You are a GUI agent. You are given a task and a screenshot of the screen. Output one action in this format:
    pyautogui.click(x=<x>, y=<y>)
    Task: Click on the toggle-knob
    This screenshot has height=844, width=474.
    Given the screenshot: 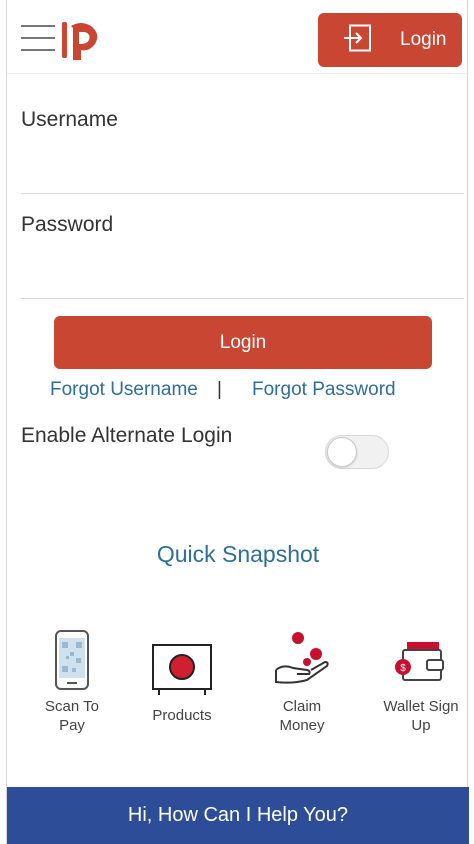 What is the action you would take?
    pyautogui.click(x=342, y=452)
    